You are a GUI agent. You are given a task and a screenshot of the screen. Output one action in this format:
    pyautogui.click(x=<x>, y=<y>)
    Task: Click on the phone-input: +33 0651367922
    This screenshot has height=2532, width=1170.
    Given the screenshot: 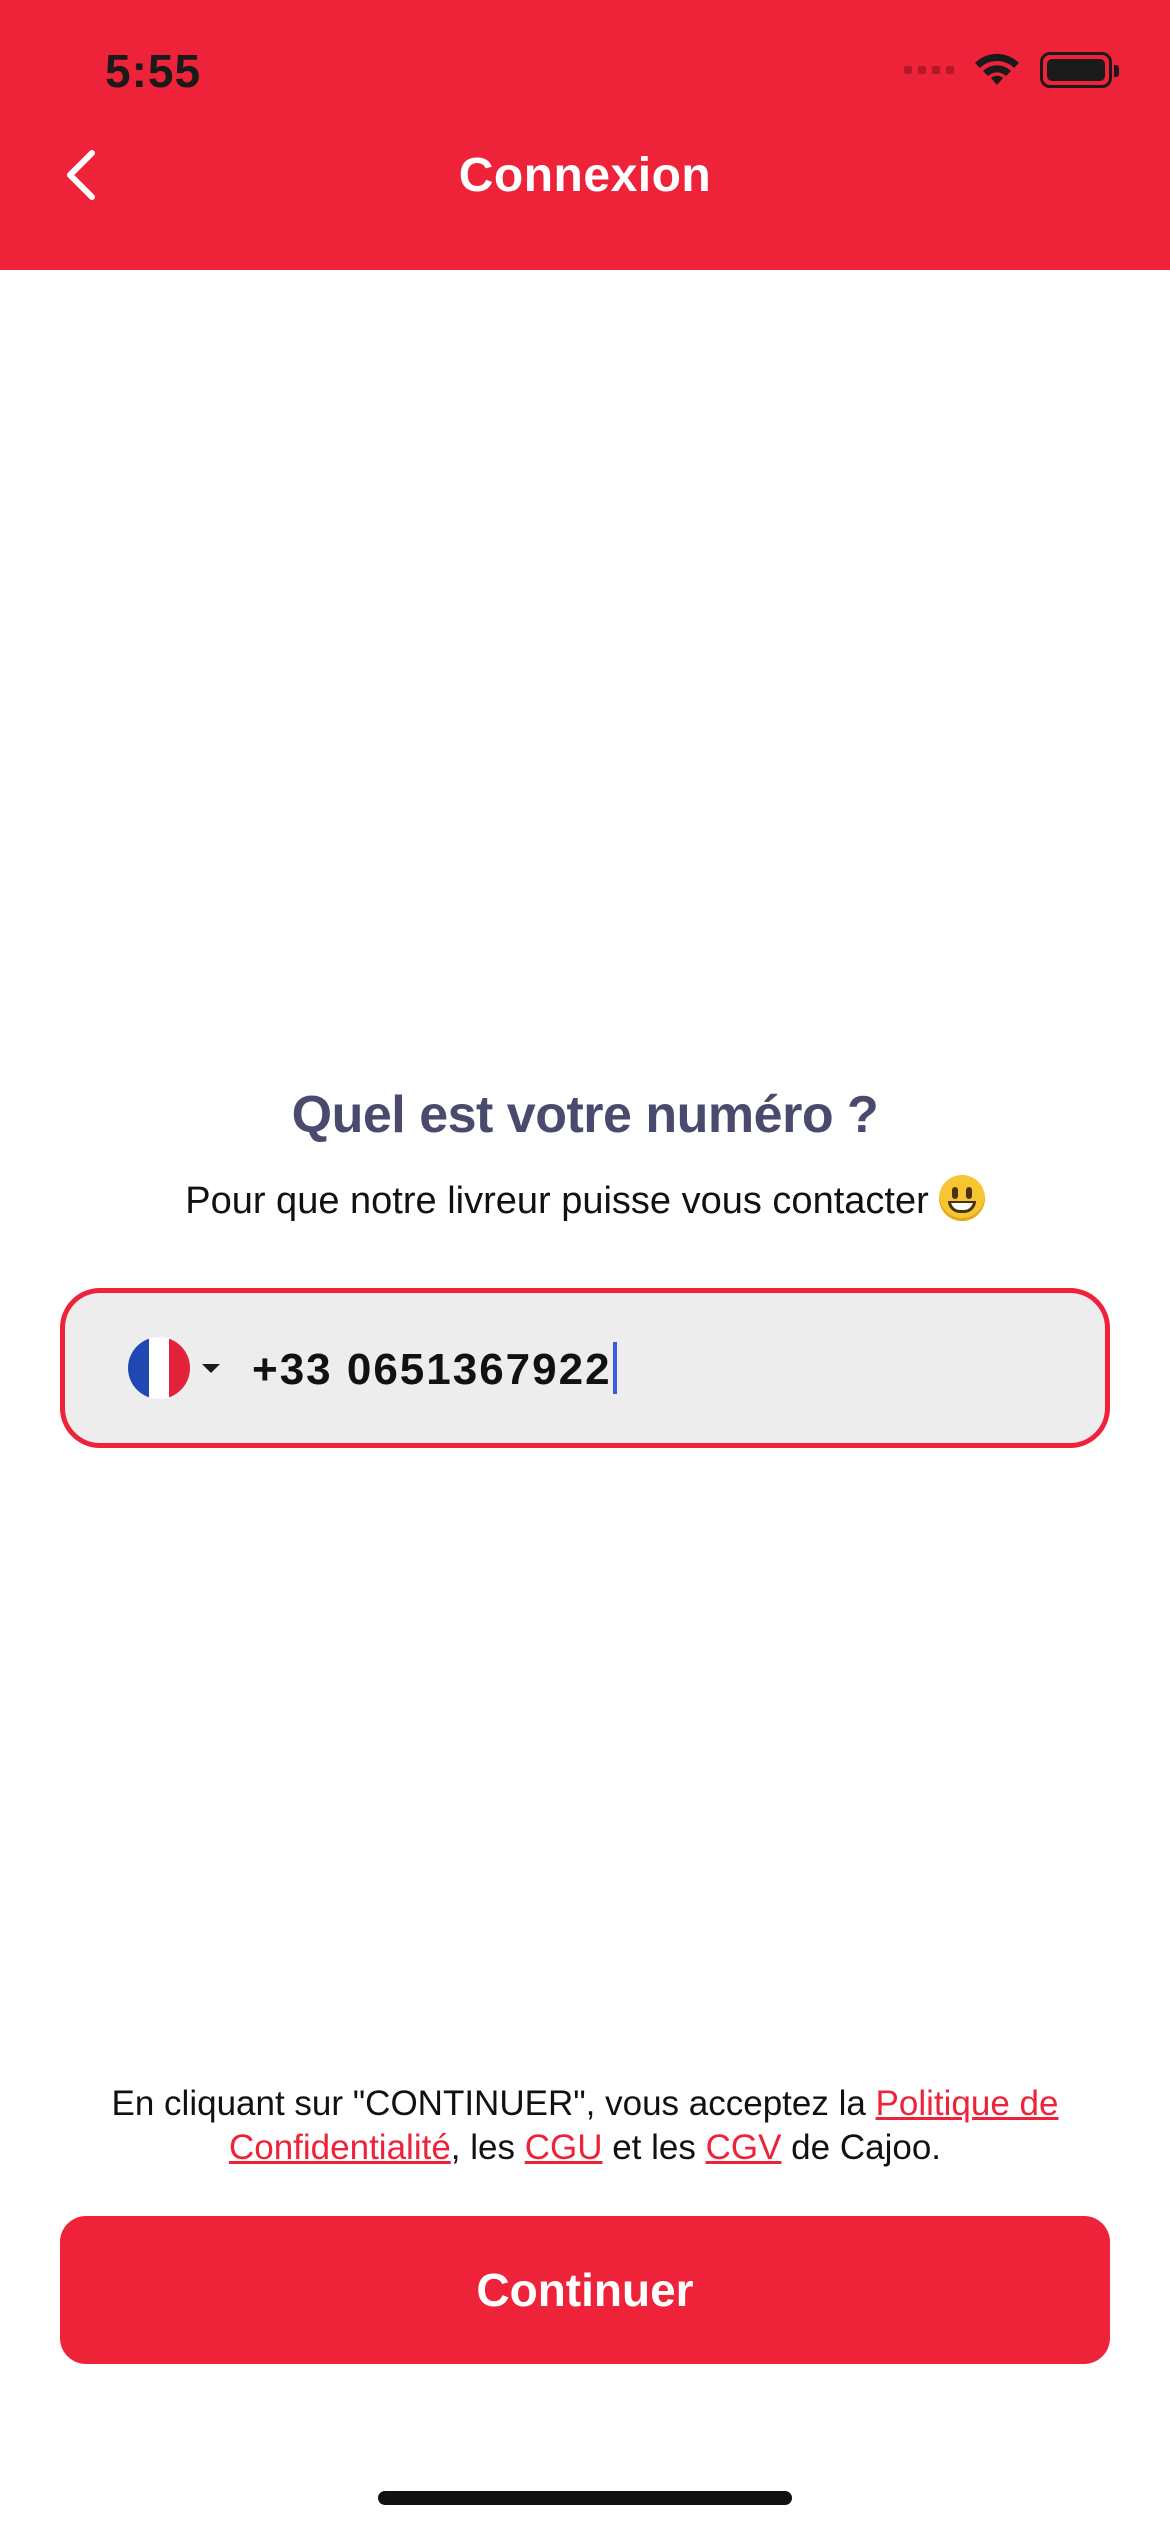 What is the action you would take?
    pyautogui.click(x=585, y=1368)
    